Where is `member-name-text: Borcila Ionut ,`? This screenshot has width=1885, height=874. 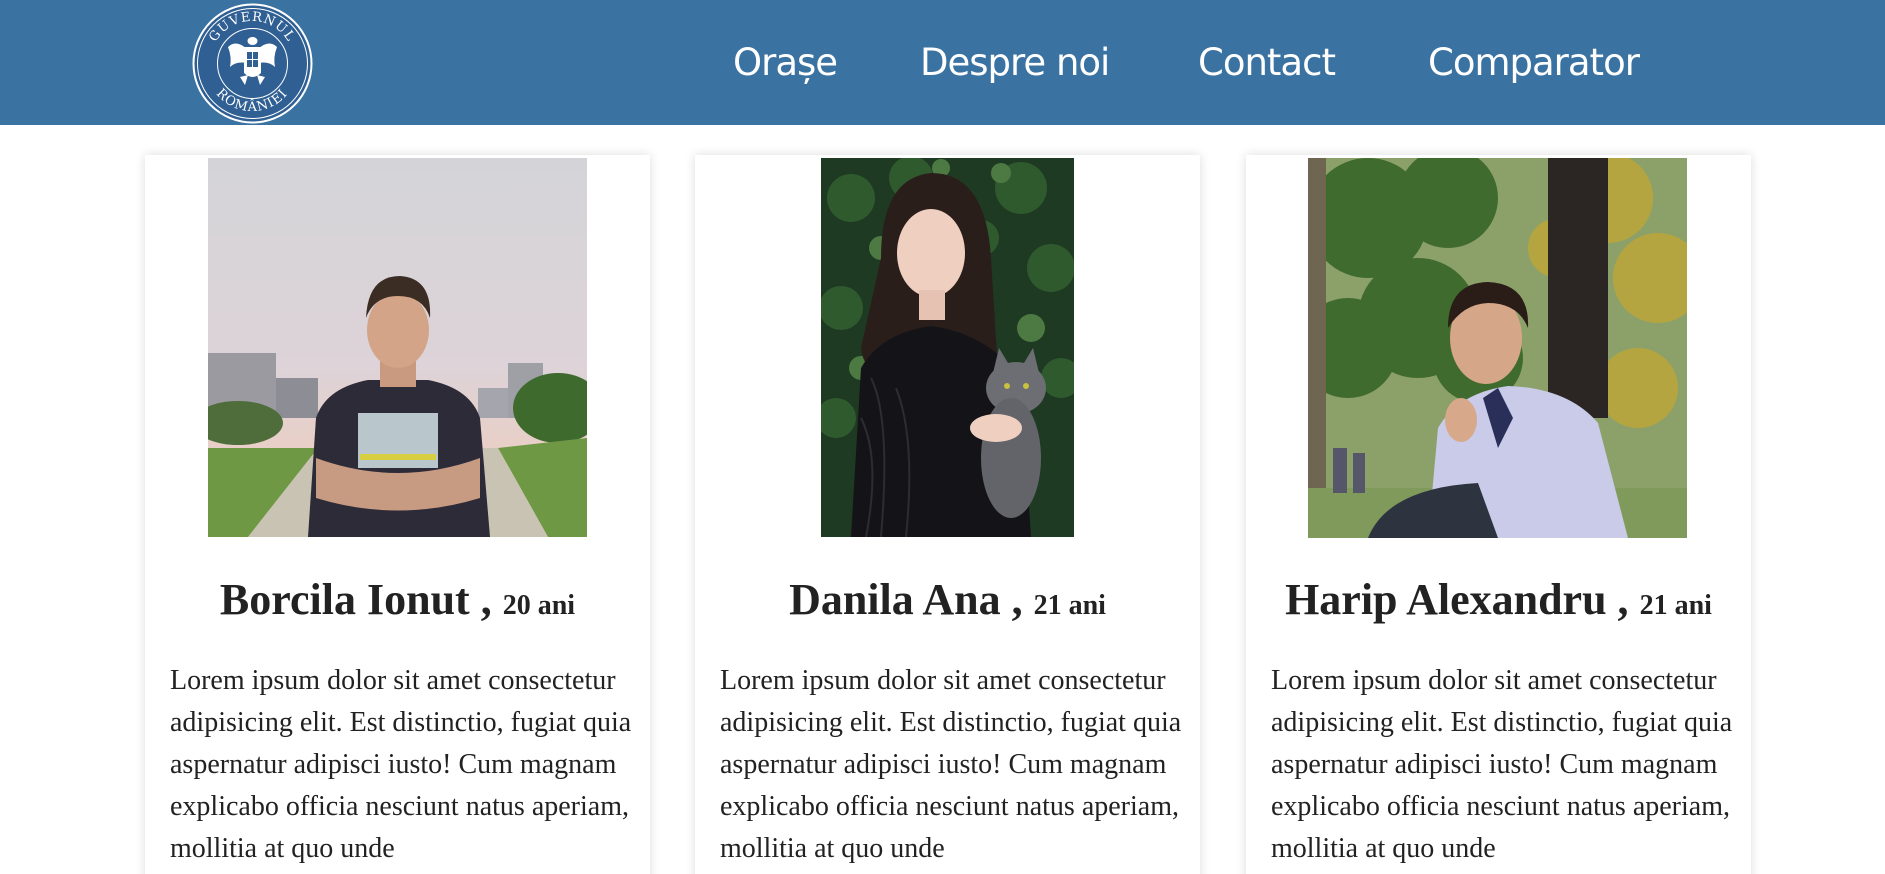 member-name-text: Borcila Ionut , is located at coordinates (355, 599).